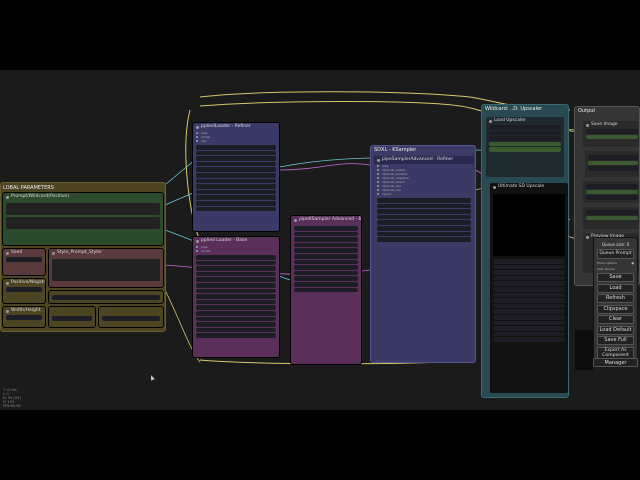  I want to click on style-textarea, so click(106, 270).